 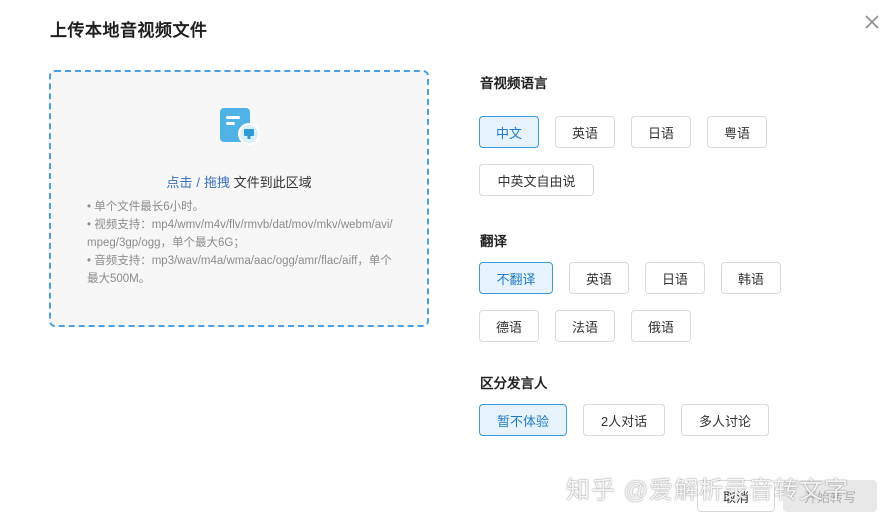 What do you see at coordinates (493, 241) in the screenshot?
I see `translation-section-label: 翻译` at bounding box center [493, 241].